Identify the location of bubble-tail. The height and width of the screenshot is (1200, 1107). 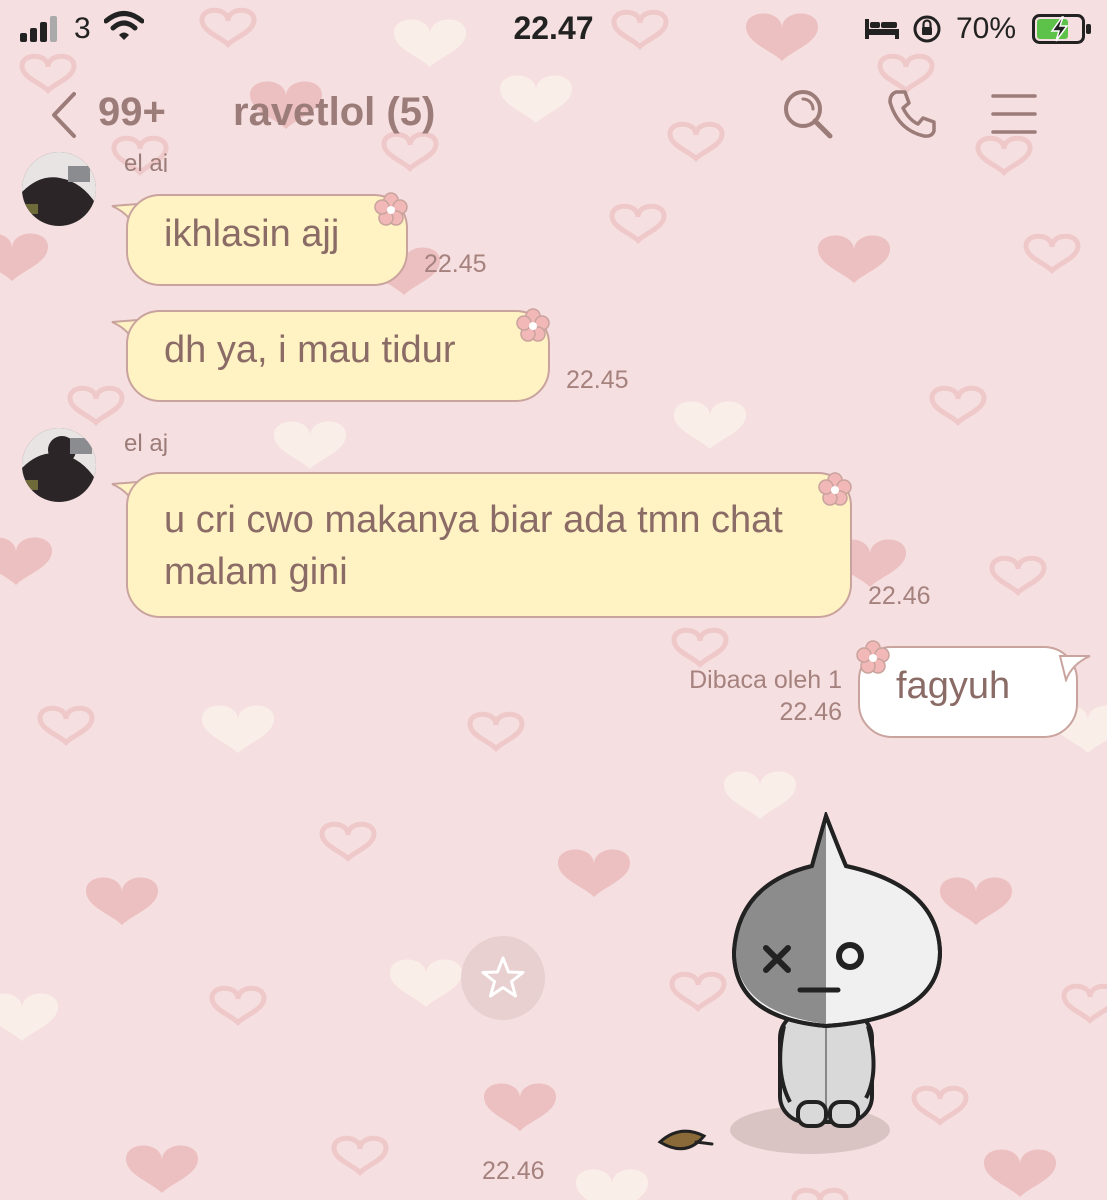
(1074, 668).